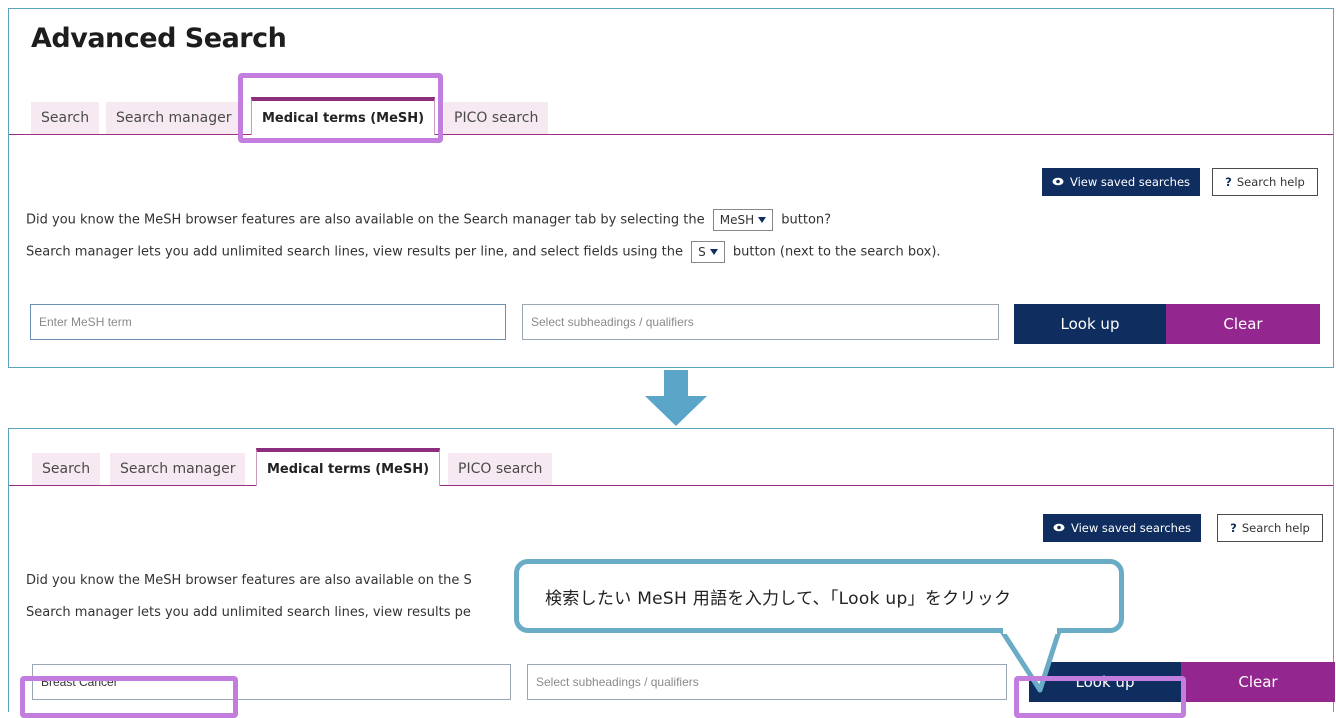 This screenshot has width=1336, height=718. Describe the element at coordinates (708, 252) in the screenshot. I see `field-select-button: S` at that location.